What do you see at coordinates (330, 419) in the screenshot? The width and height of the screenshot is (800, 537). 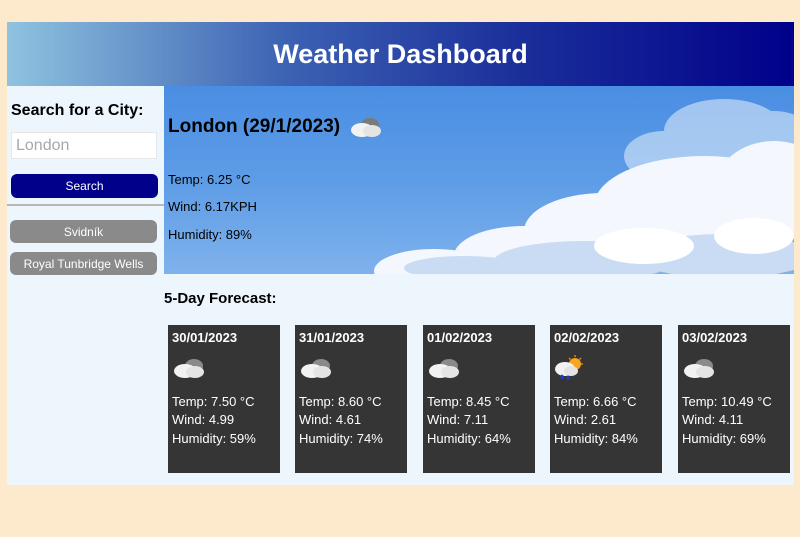 I see `forecast-wind: Wind: 4.61` at bounding box center [330, 419].